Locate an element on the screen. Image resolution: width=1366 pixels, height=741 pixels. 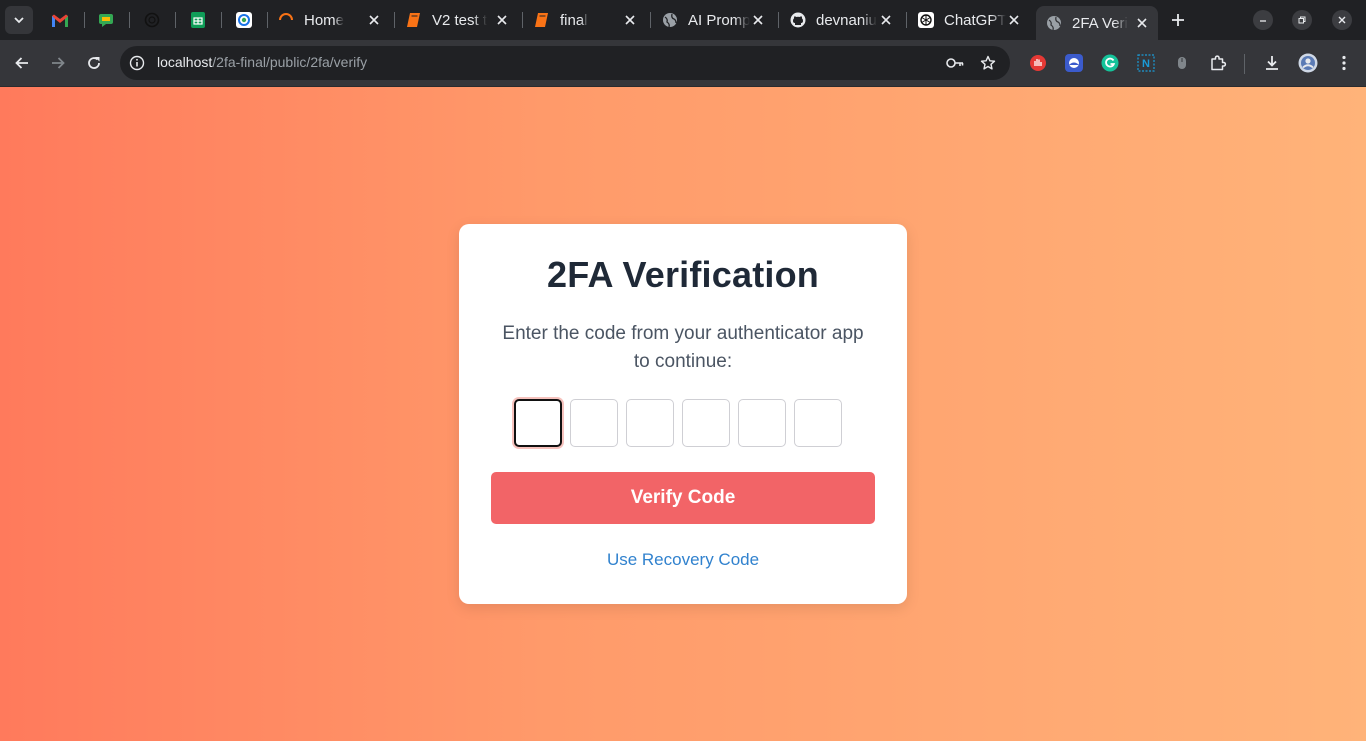
tab-title: ChatGPT is located at coordinates (975, 20).